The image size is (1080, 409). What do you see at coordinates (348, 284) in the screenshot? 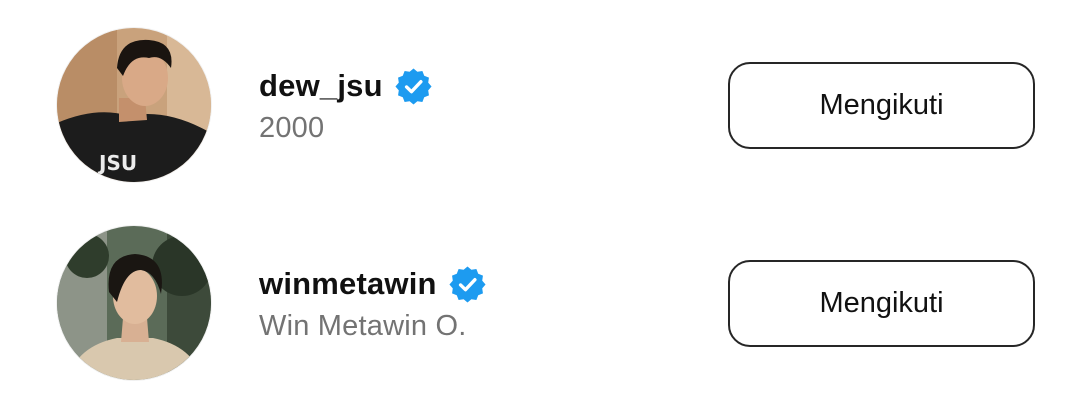
I see `username: winmetawin` at bounding box center [348, 284].